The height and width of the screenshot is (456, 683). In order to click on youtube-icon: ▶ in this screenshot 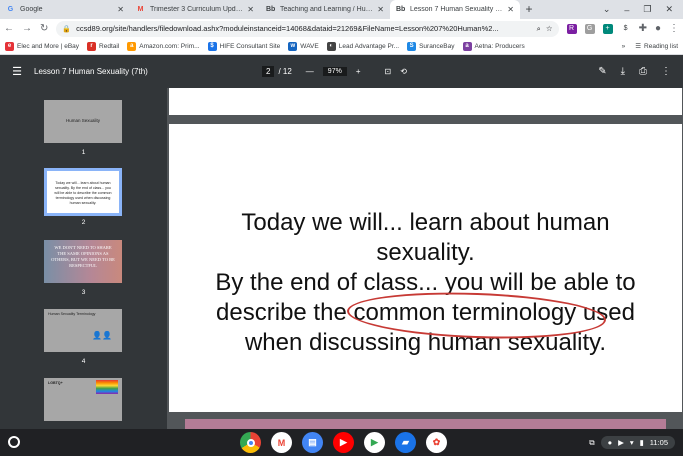, I will do `click(343, 442)`.